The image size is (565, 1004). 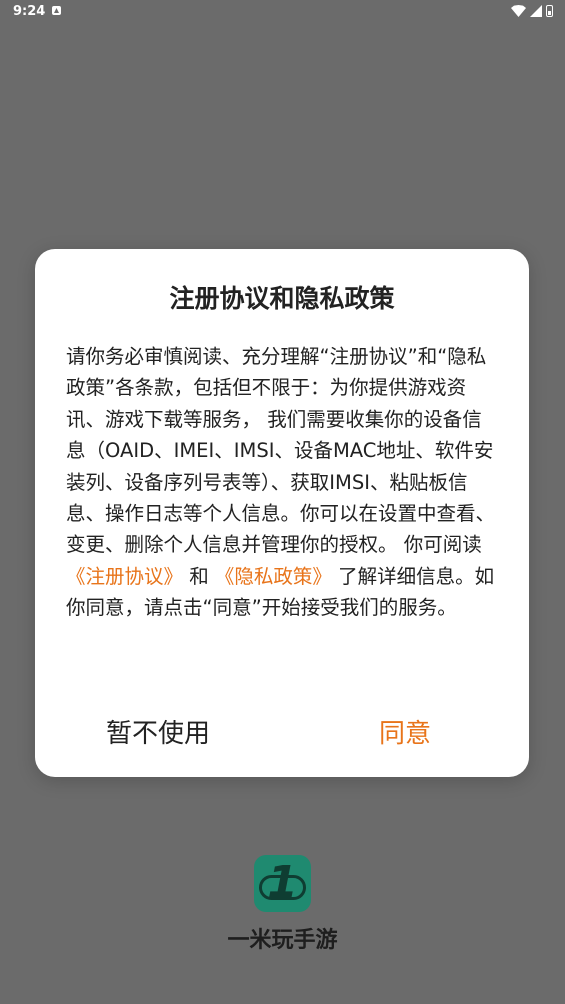 What do you see at coordinates (282, 733) in the screenshot?
I see `dialog-buttons: 暂不使用 同意` at bounding box center [282, 733].